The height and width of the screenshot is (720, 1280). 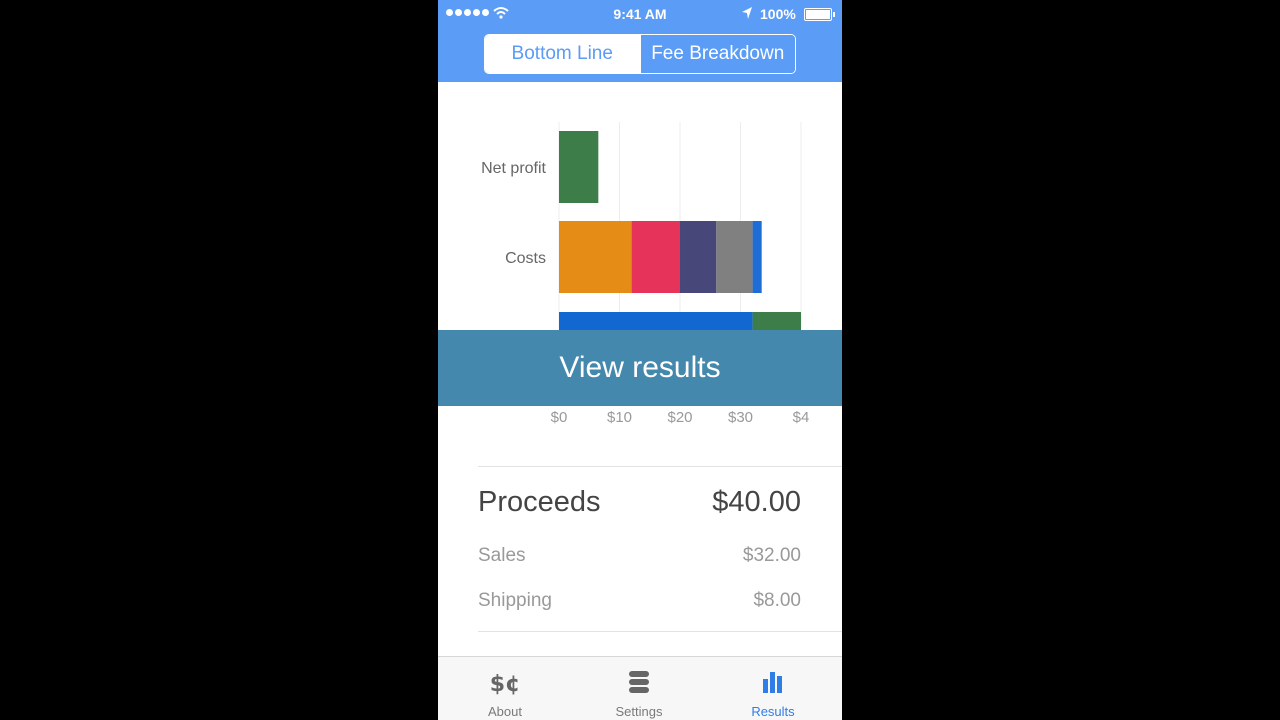 What do you see at coordinates (773, 711) in the screenshot?
I see `tab-results-label: Results` at bounding box center [773, 711].